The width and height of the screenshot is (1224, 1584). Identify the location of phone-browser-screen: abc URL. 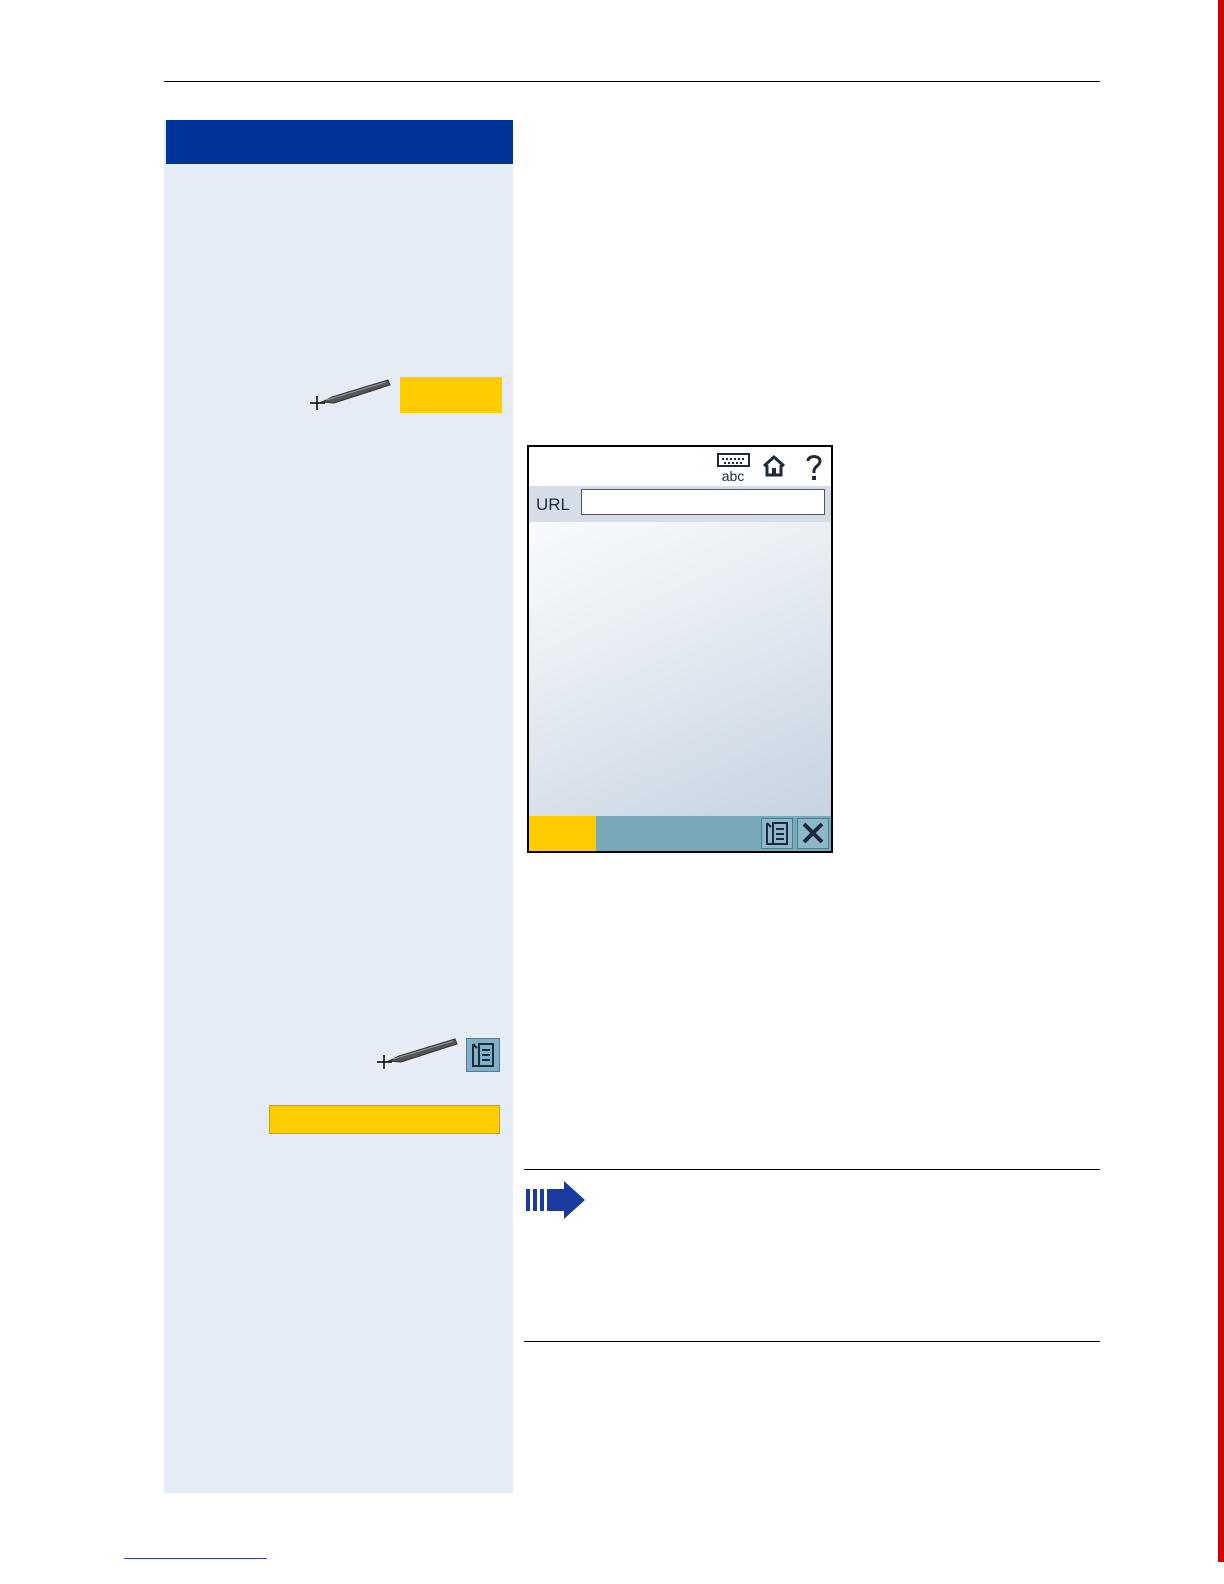
(680, 649).